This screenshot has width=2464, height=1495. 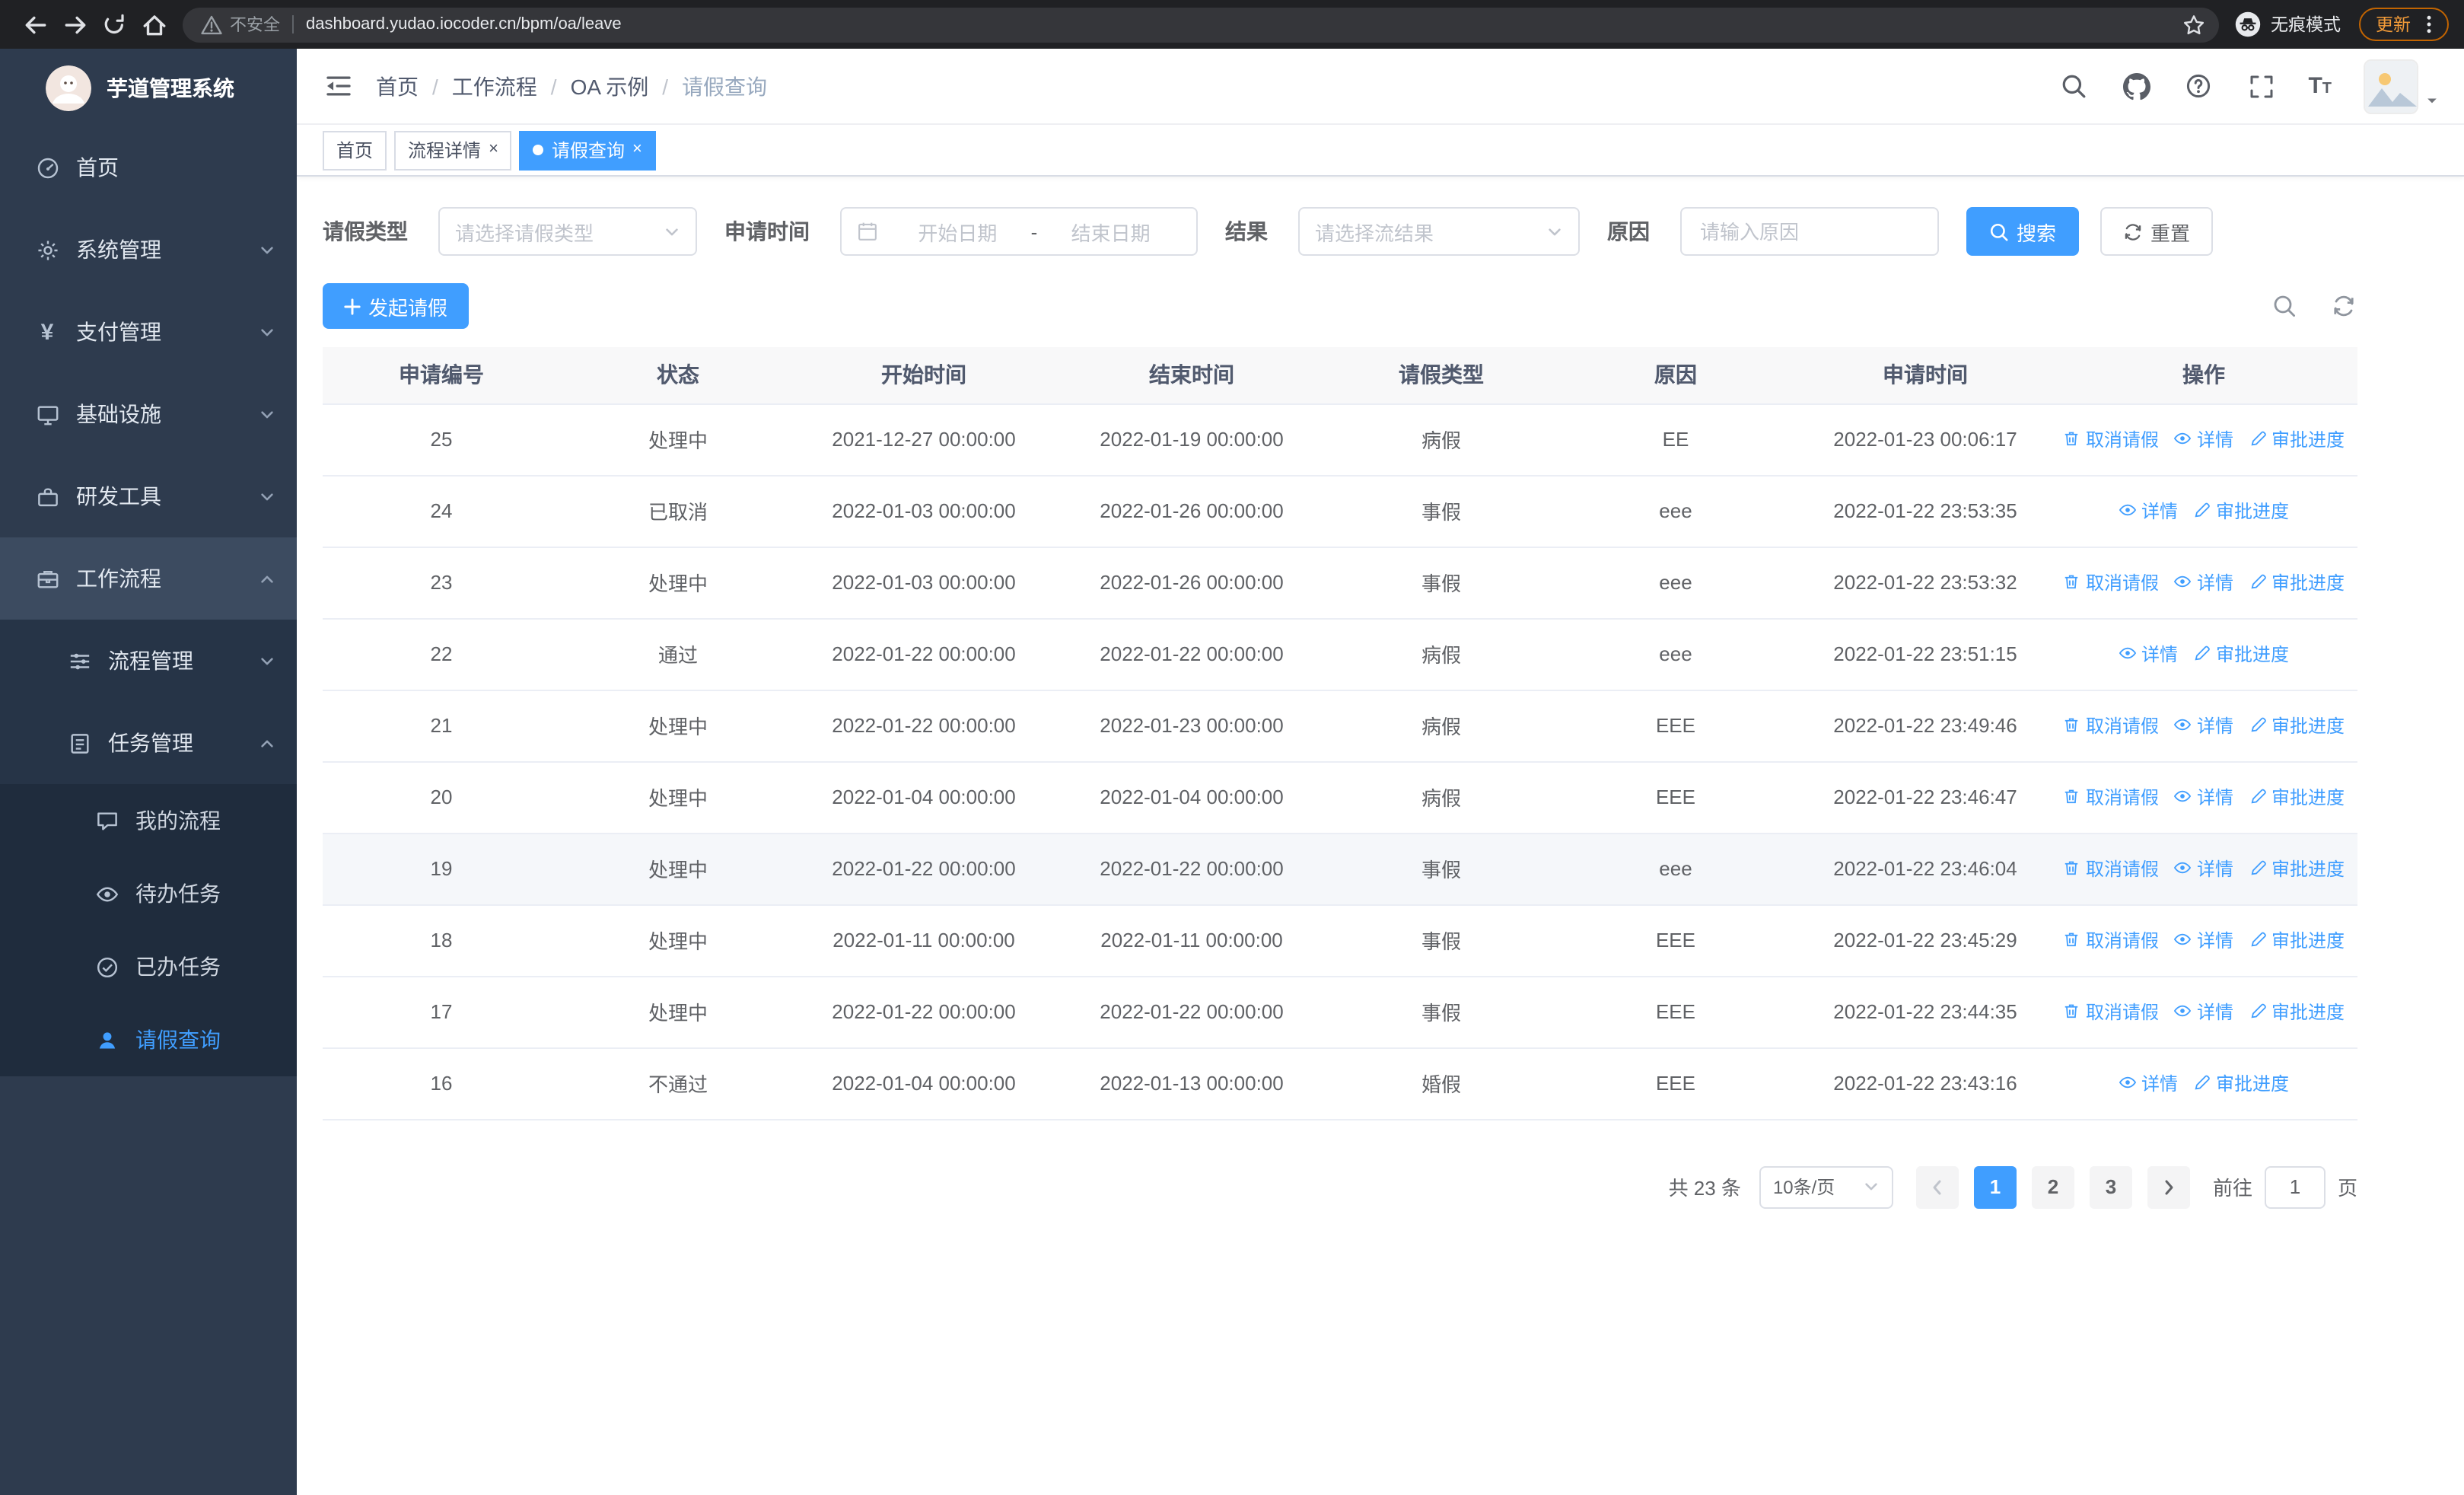 What do you see at coordinates (148, 821) in the screenshot?
I see `sidebar-item-my-processes: 我的流程` at bounding box center [148, 821].